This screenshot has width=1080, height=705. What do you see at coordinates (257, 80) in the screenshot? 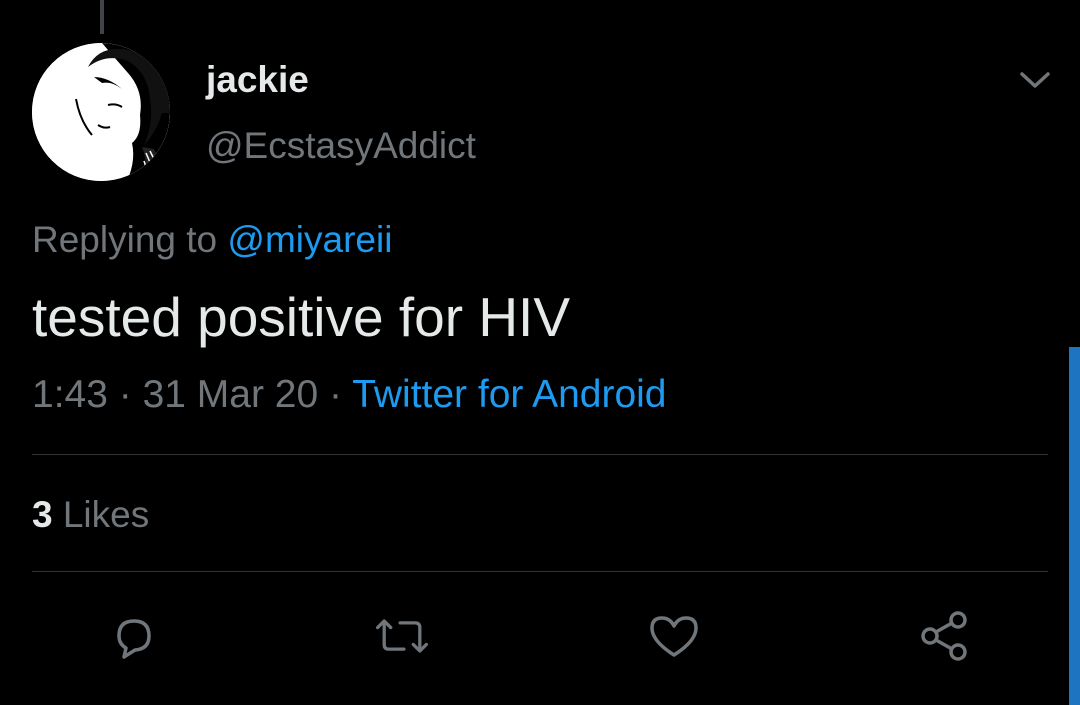
I see `display-name: jackie` at bounding box center [257, 80].